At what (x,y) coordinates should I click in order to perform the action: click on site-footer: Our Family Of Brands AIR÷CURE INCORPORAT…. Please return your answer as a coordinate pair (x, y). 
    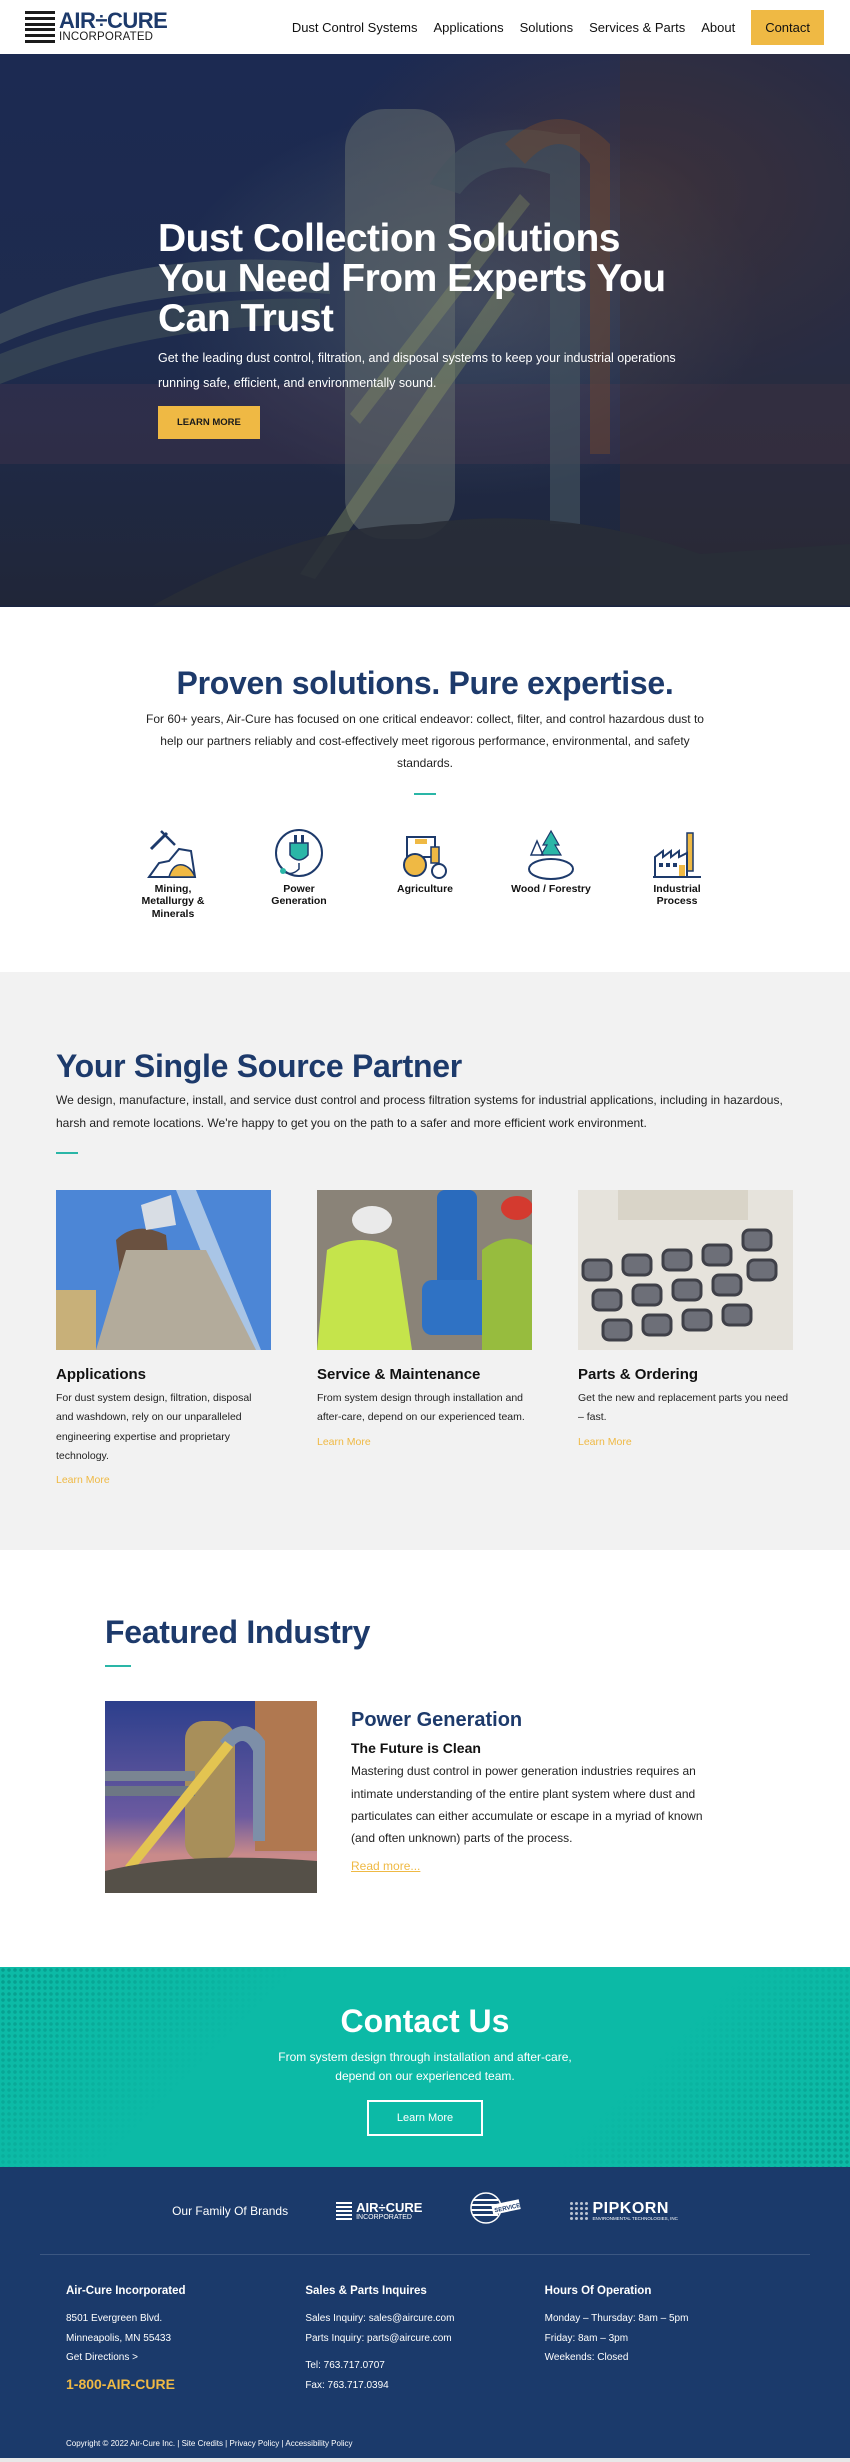
    Looking at the image, I should click on (425, 2313).